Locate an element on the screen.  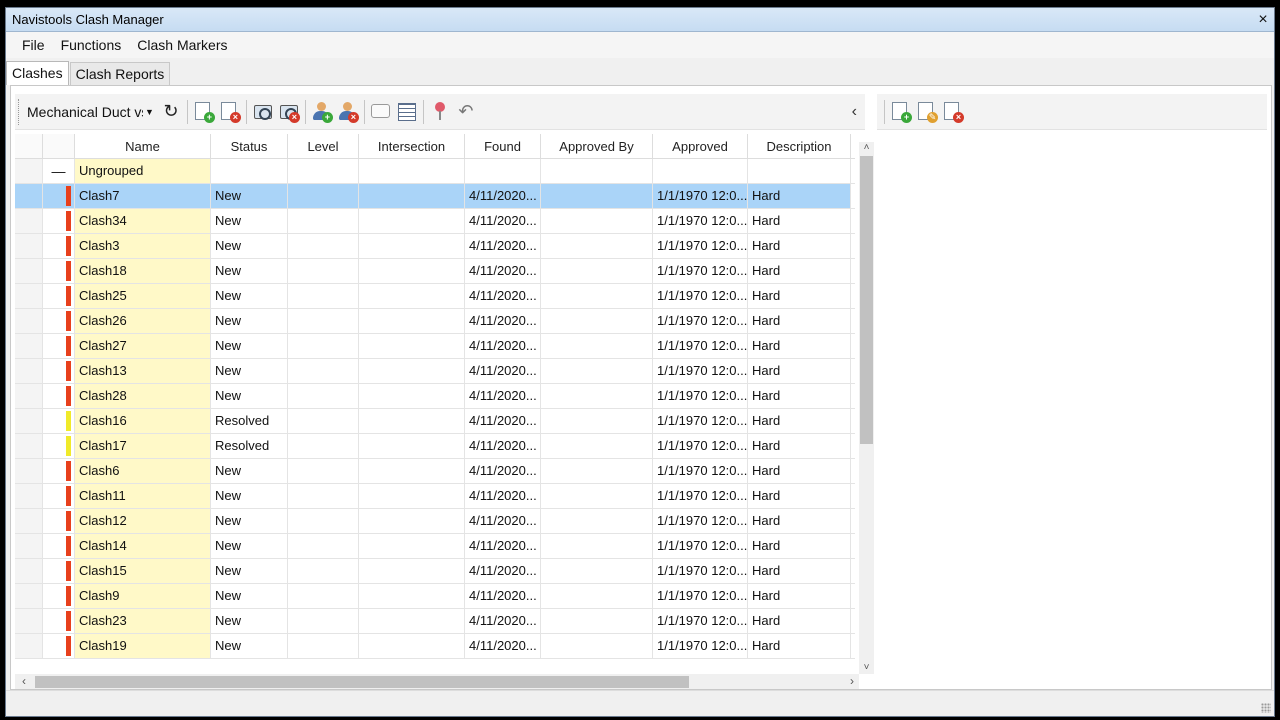
cell-name: Clash12 is located at coordinates (143, 521).